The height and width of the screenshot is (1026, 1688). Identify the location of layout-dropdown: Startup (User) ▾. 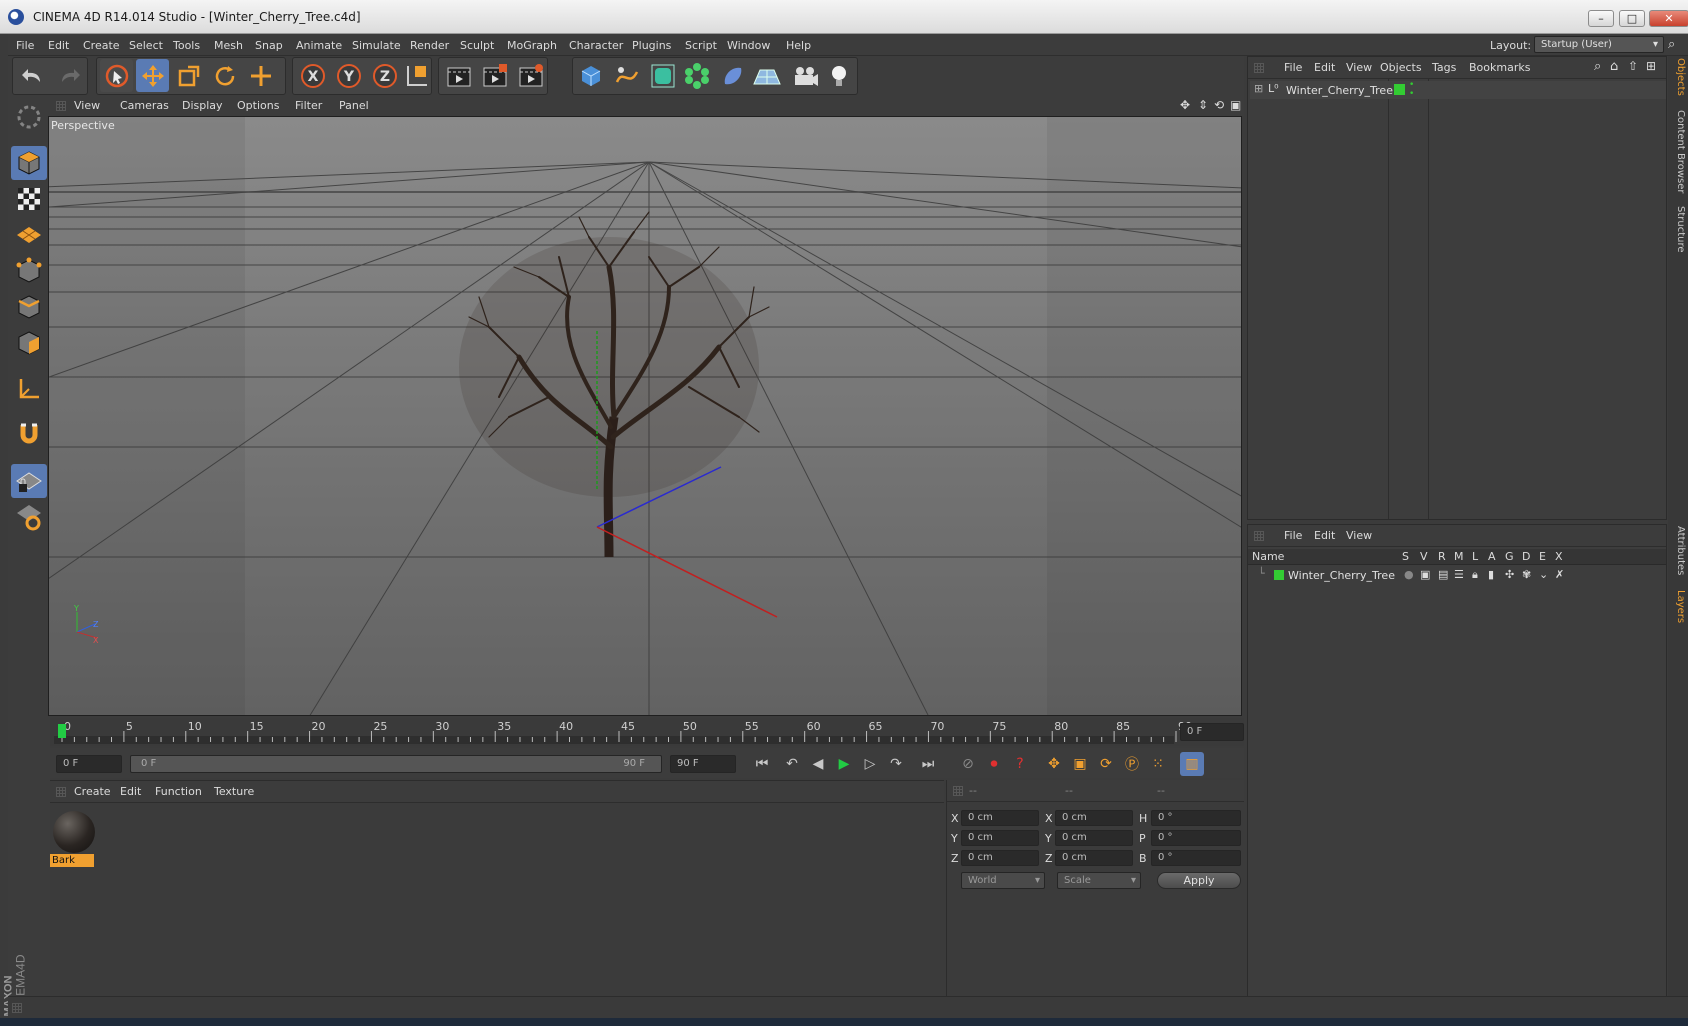
(1599, 44).